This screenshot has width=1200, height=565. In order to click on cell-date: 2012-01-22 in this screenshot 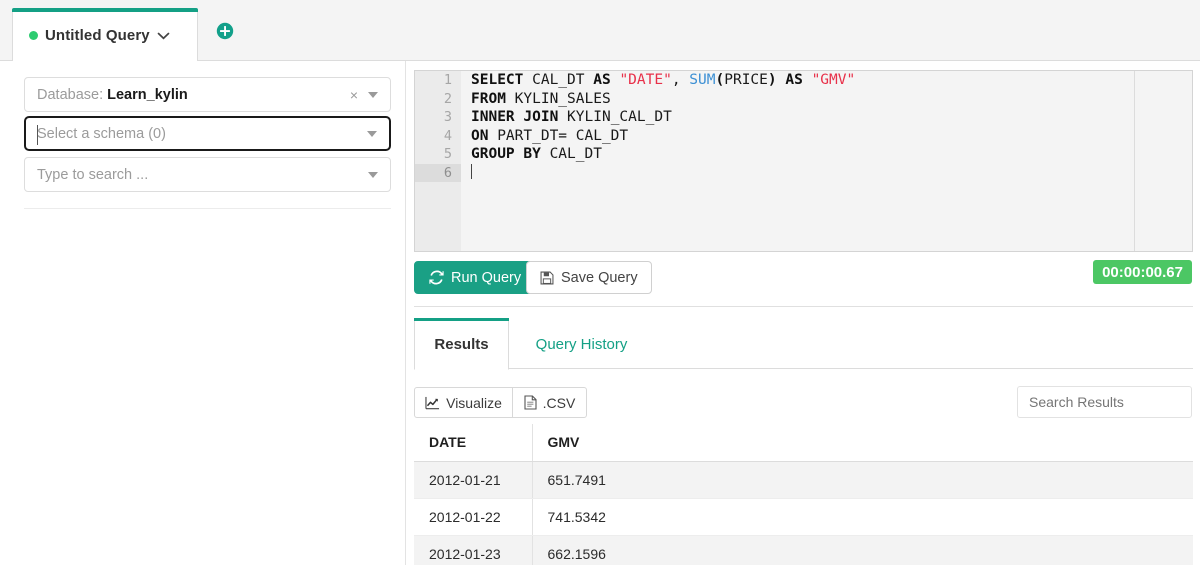, I will do `click(473, 517)`.